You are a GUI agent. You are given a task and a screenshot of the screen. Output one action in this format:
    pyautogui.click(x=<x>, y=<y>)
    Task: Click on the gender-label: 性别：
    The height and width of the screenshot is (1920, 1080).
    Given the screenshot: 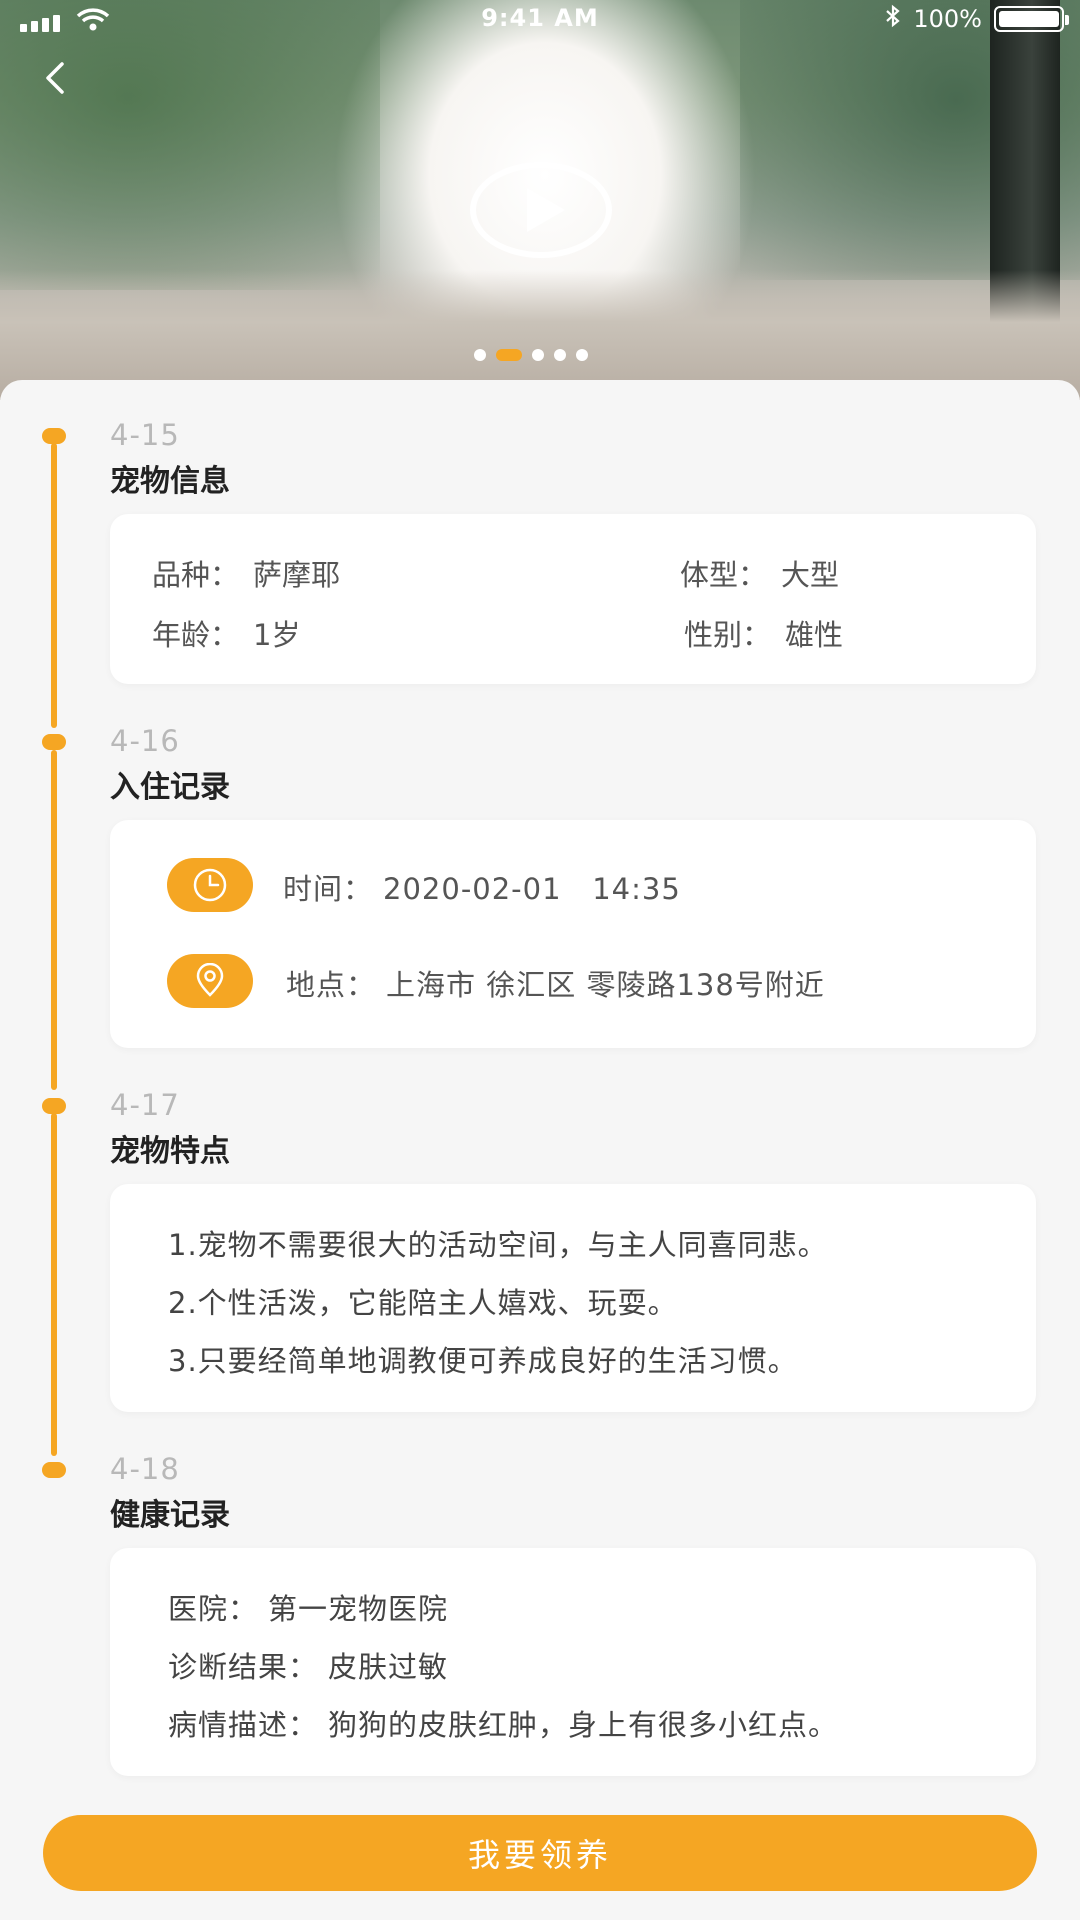 What is the action you would take?
    pyautogui.click(x=728, y=635)
    